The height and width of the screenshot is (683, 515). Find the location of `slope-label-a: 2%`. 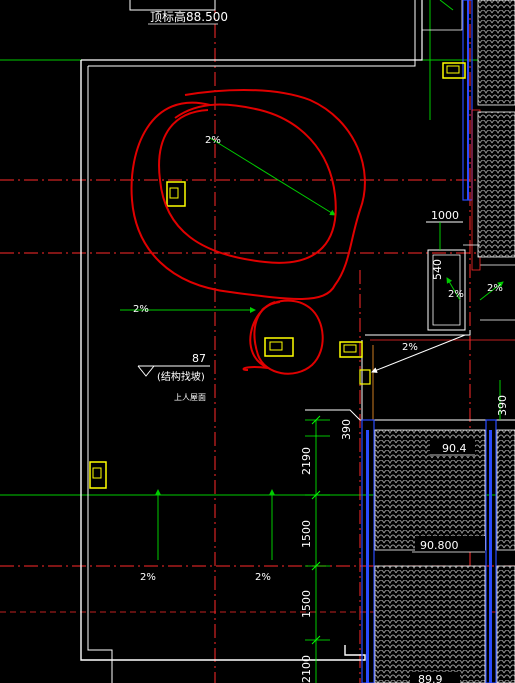

slope-label-a: 2% is located at coordinates (213, 140).